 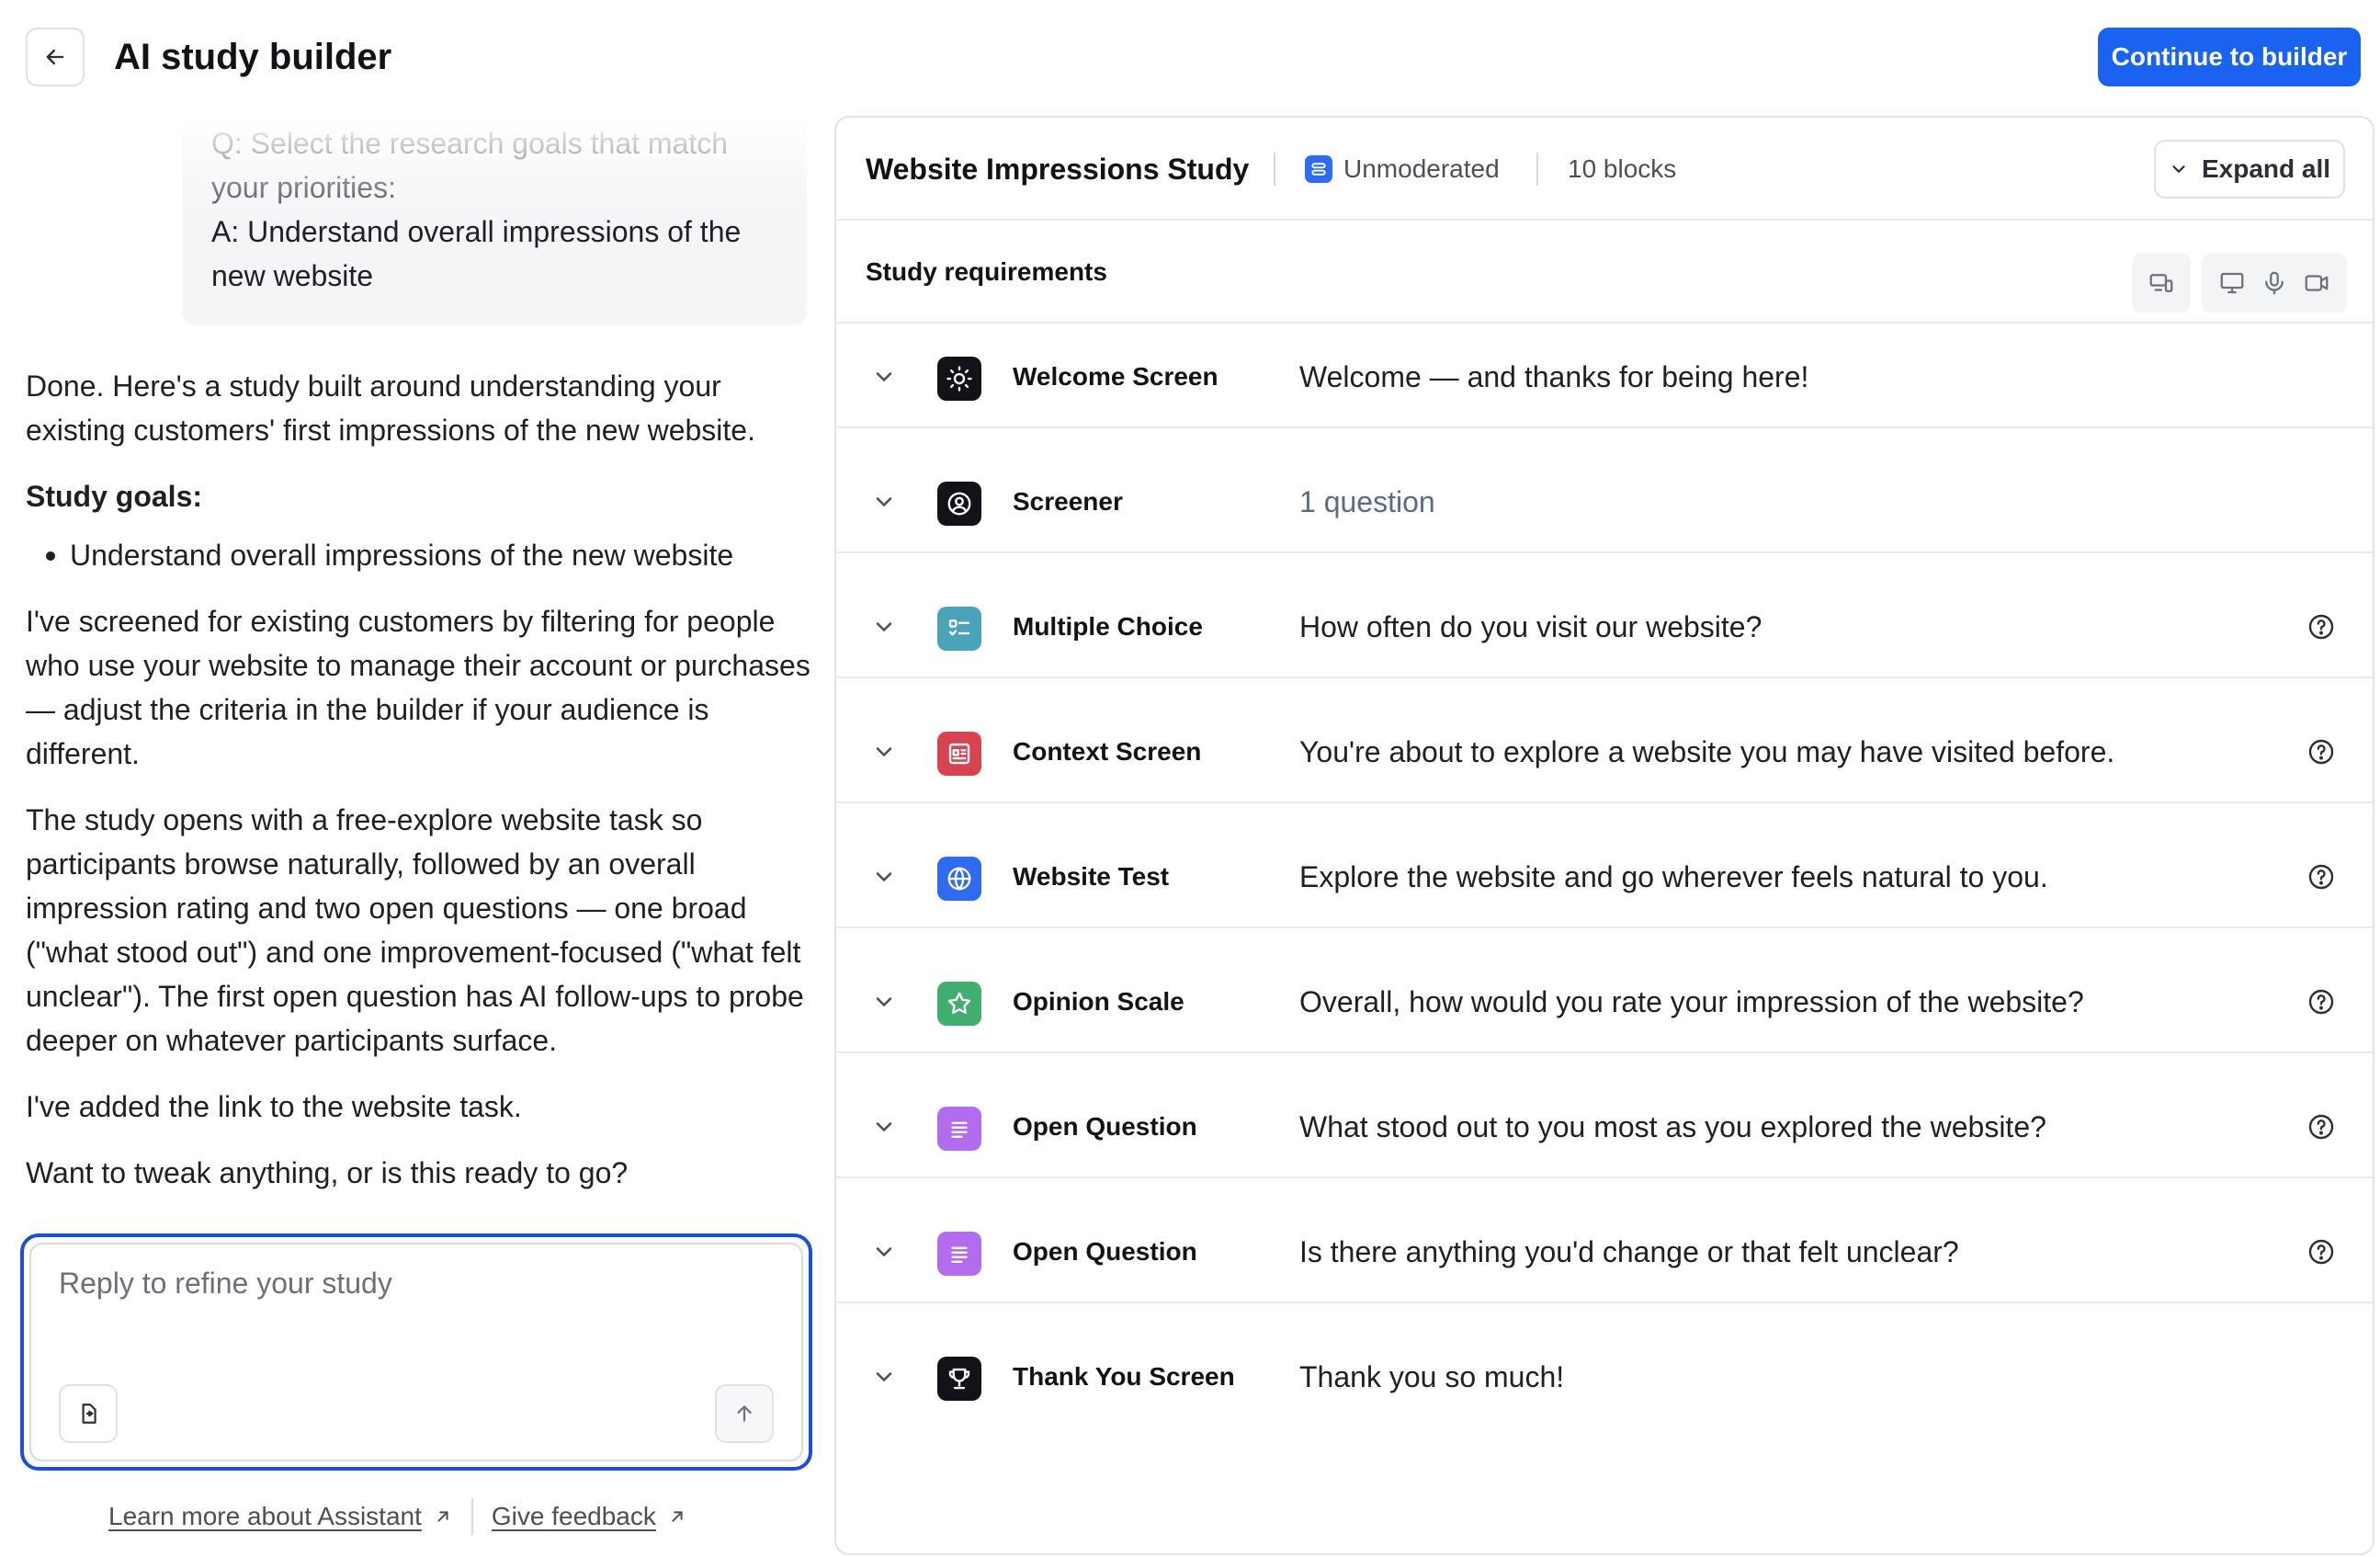 I want to click on attach-button, so click(x=88, y=1413).